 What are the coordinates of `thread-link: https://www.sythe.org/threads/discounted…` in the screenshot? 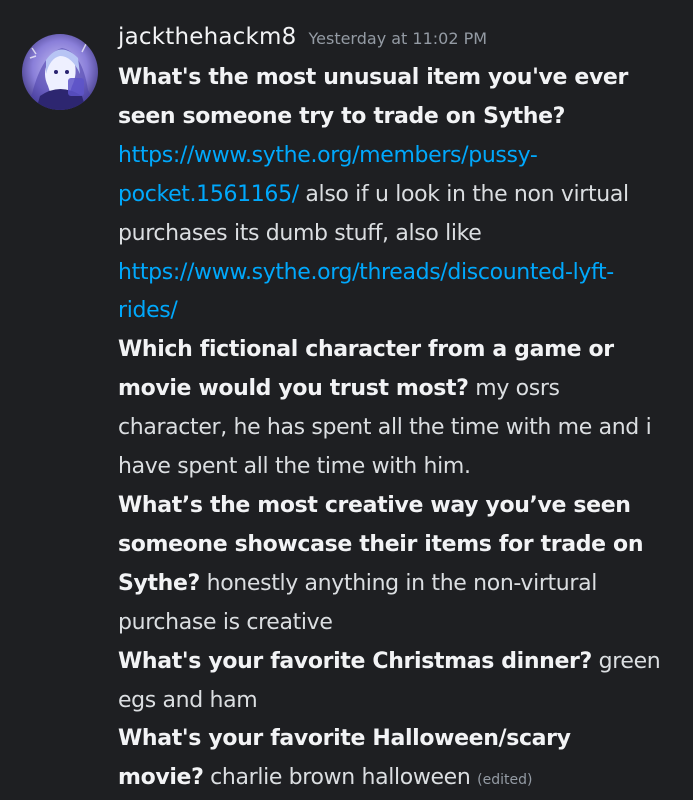 It's located at (366, 292).